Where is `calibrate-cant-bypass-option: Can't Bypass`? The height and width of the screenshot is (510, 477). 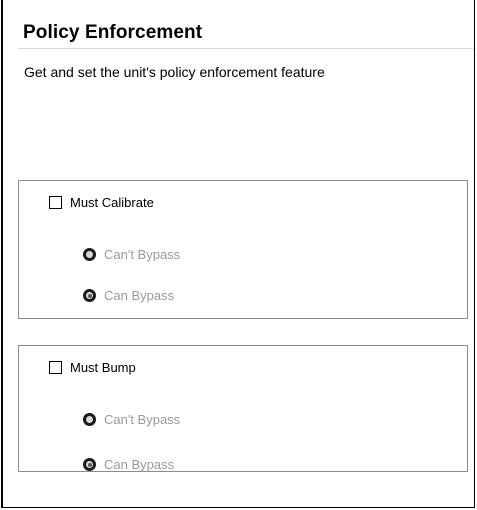
calibrate-cant-bypass-option: Can't Bypass is located at coordinates (131, 254).